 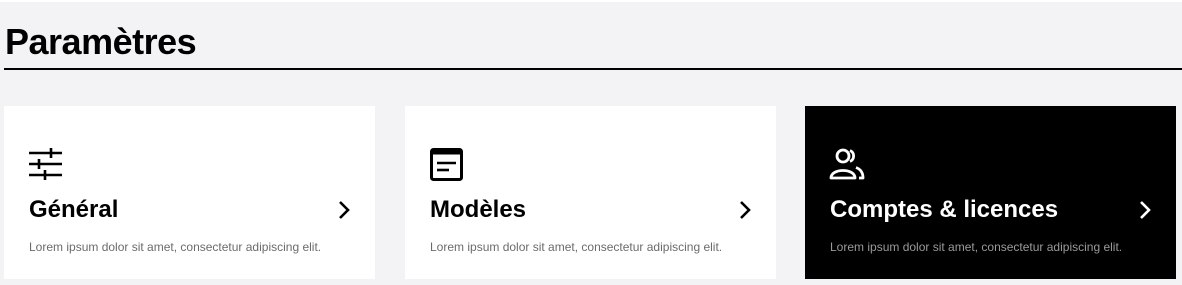 I want to click on template-icon, so click(x=447, y=164).